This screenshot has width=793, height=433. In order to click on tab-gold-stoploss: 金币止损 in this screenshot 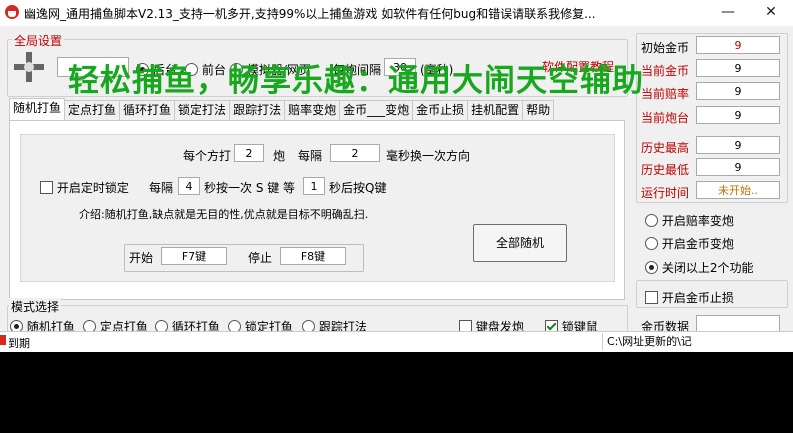, I will do `click(440, 110)`.